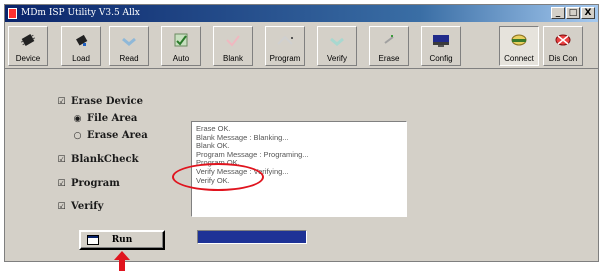 The width and height of the screenshot is (603, 271). What do you see at coordinates (336, 58) in the screenshot?
I see `verify-label: Verify` at bounding box center [336, 58].